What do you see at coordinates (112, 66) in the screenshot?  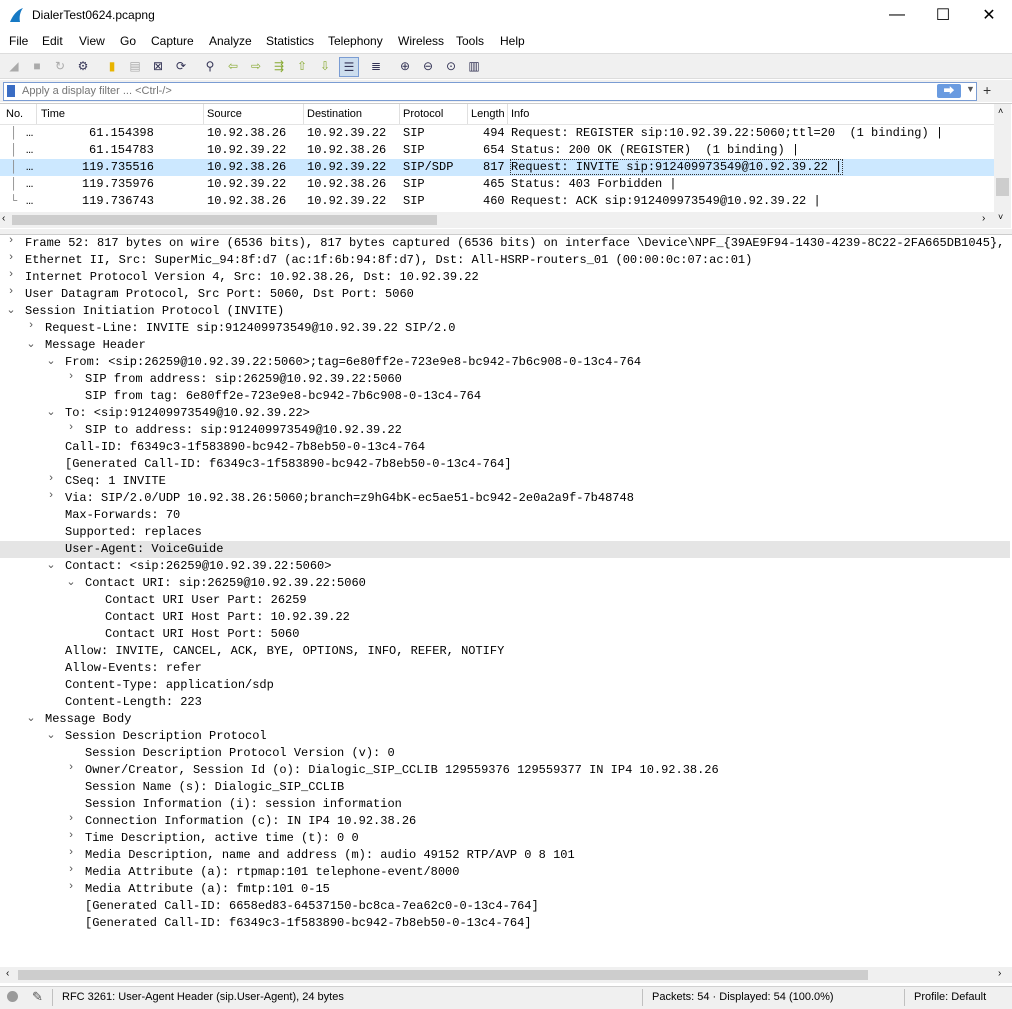 I see `open-file-icon: ▮` at bounding box center [112, 66].